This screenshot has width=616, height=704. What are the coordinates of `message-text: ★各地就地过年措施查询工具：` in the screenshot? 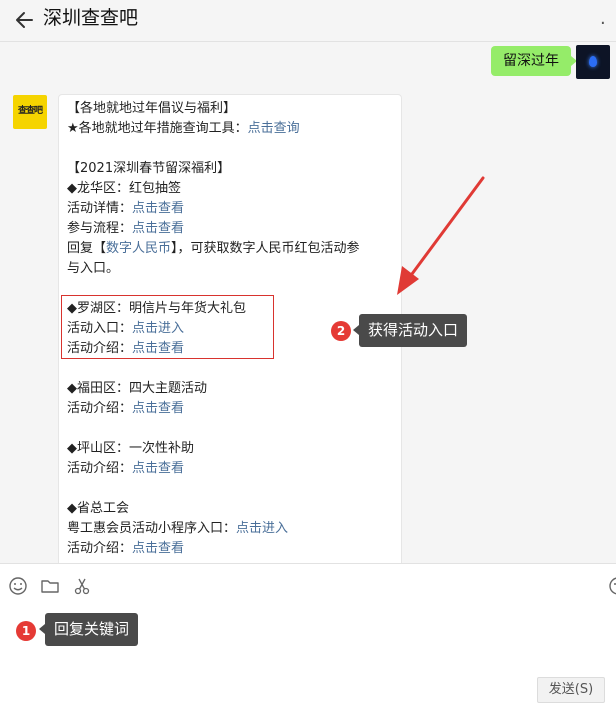 It's located at (157, 128).